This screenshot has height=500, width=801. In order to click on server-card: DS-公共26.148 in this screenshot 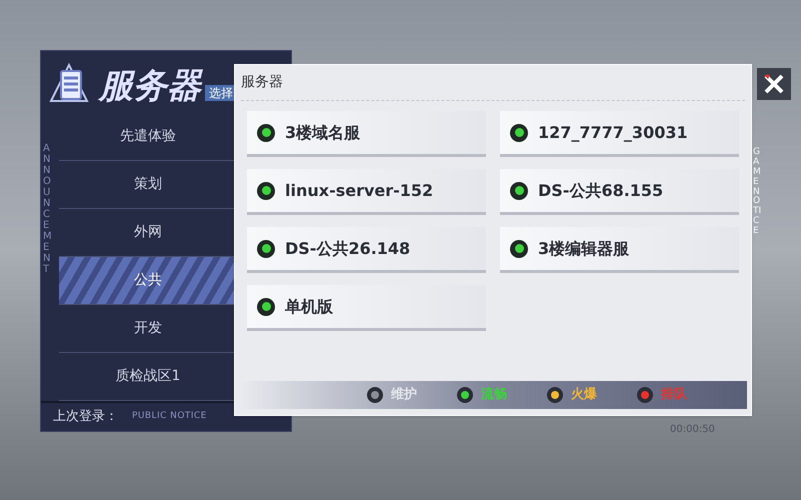, I will do `click(366, 250)`.